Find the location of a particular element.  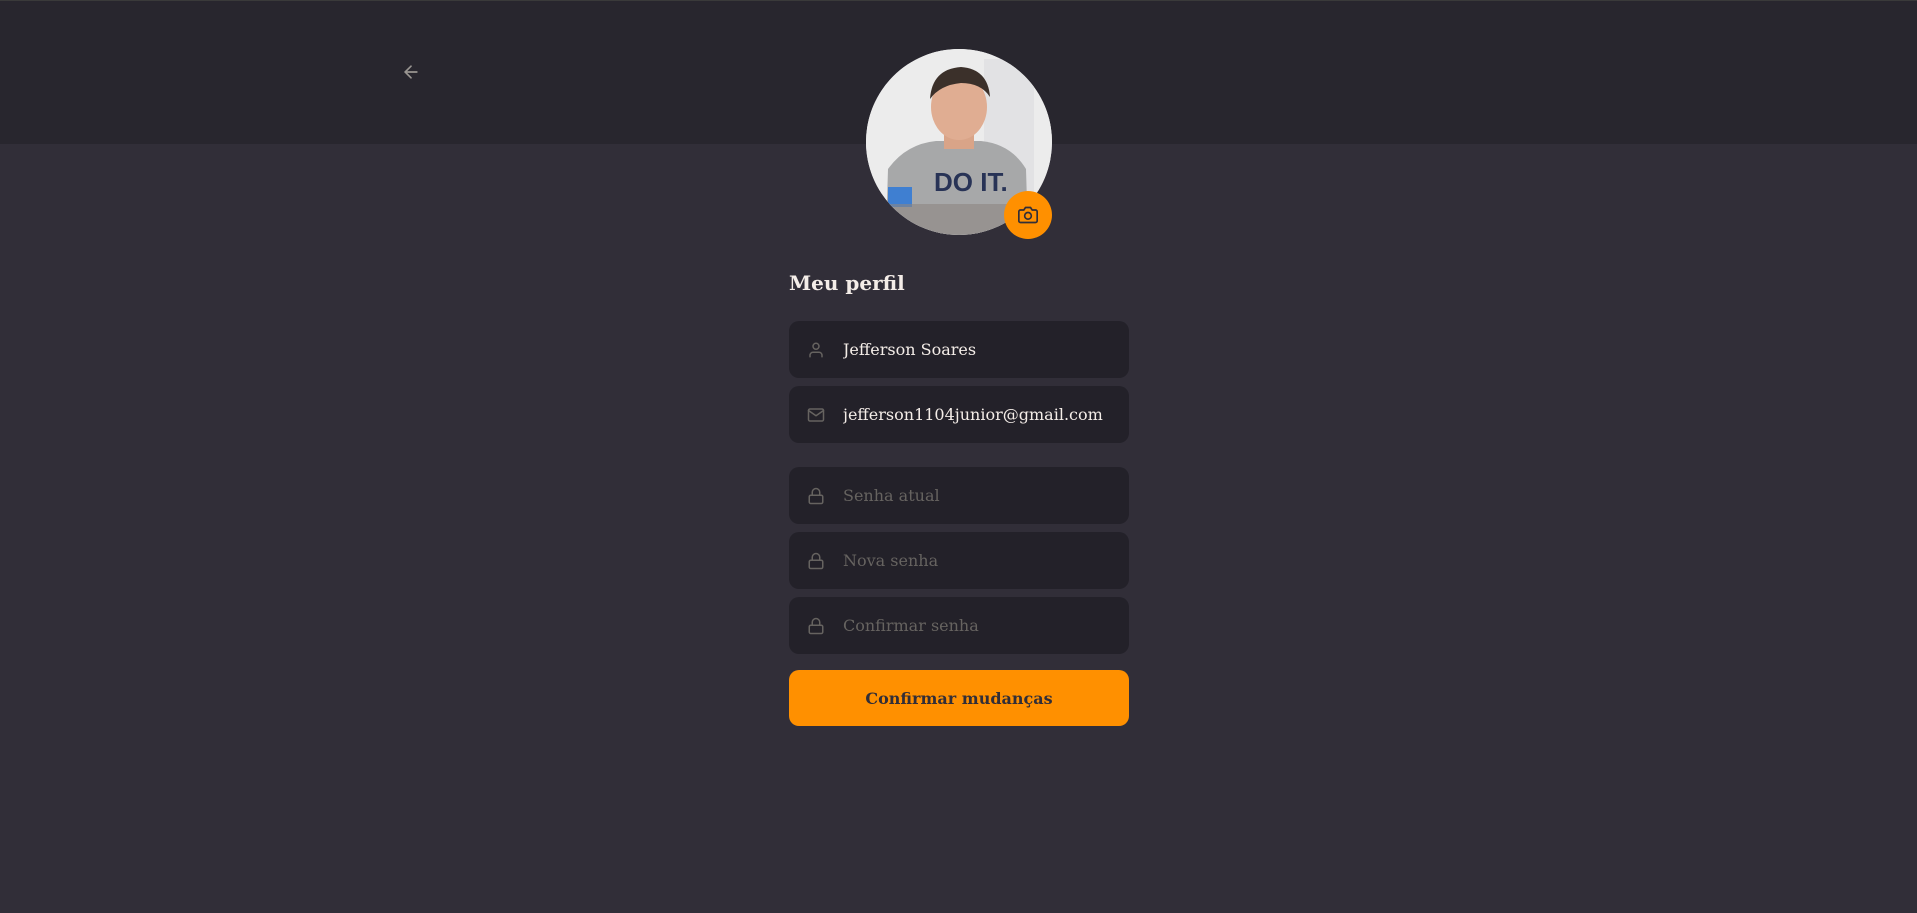

email-input is located at coordinates (983, 414).